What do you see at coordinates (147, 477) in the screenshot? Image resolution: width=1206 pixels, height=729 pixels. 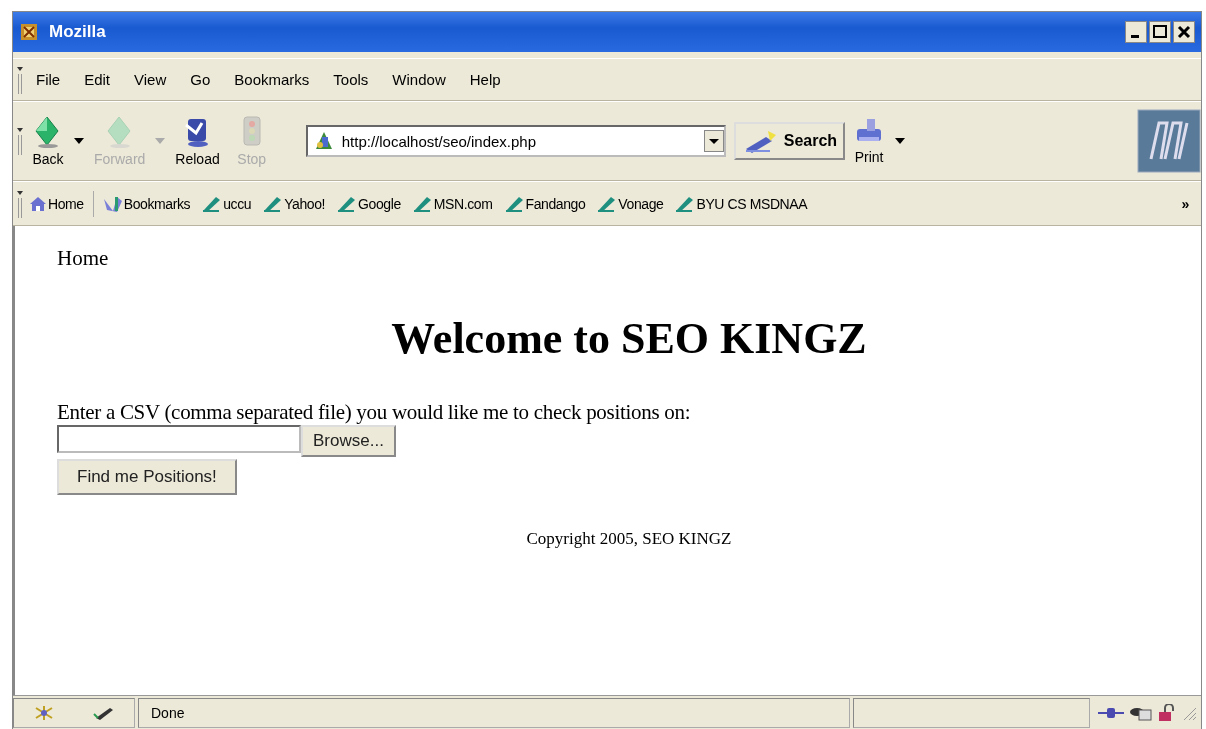 I see `submit-button: Find me Positions!` at bounding box center [147, 477].